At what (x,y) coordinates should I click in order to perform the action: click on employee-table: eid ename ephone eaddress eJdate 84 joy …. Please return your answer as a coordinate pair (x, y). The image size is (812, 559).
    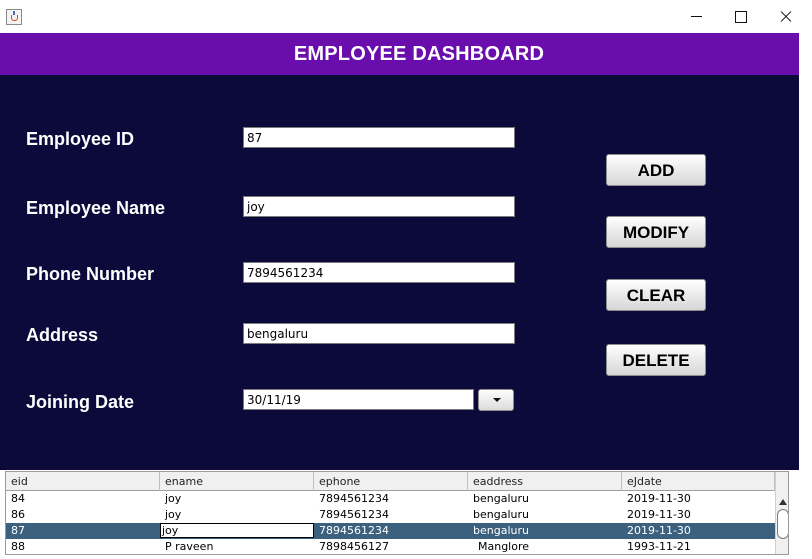
    Looking at the image, I should click on (397, 513).